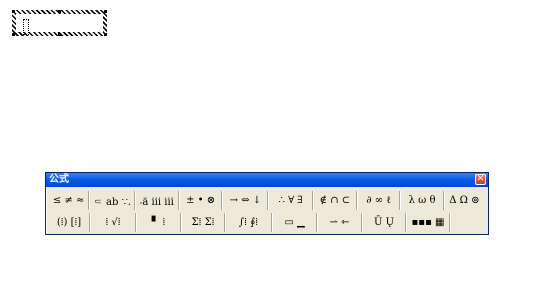  I want to click on toolbar-empty-area, so click(467, 222).